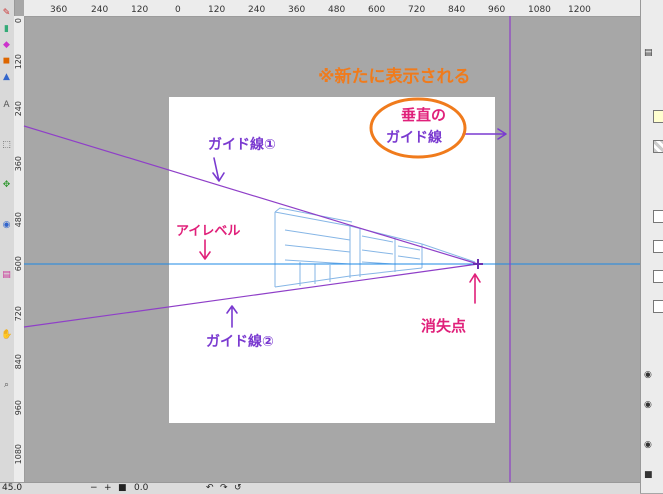 The height and width of the screenshot is (494, 663). I want to click on color-swatch, so click(658, 116).